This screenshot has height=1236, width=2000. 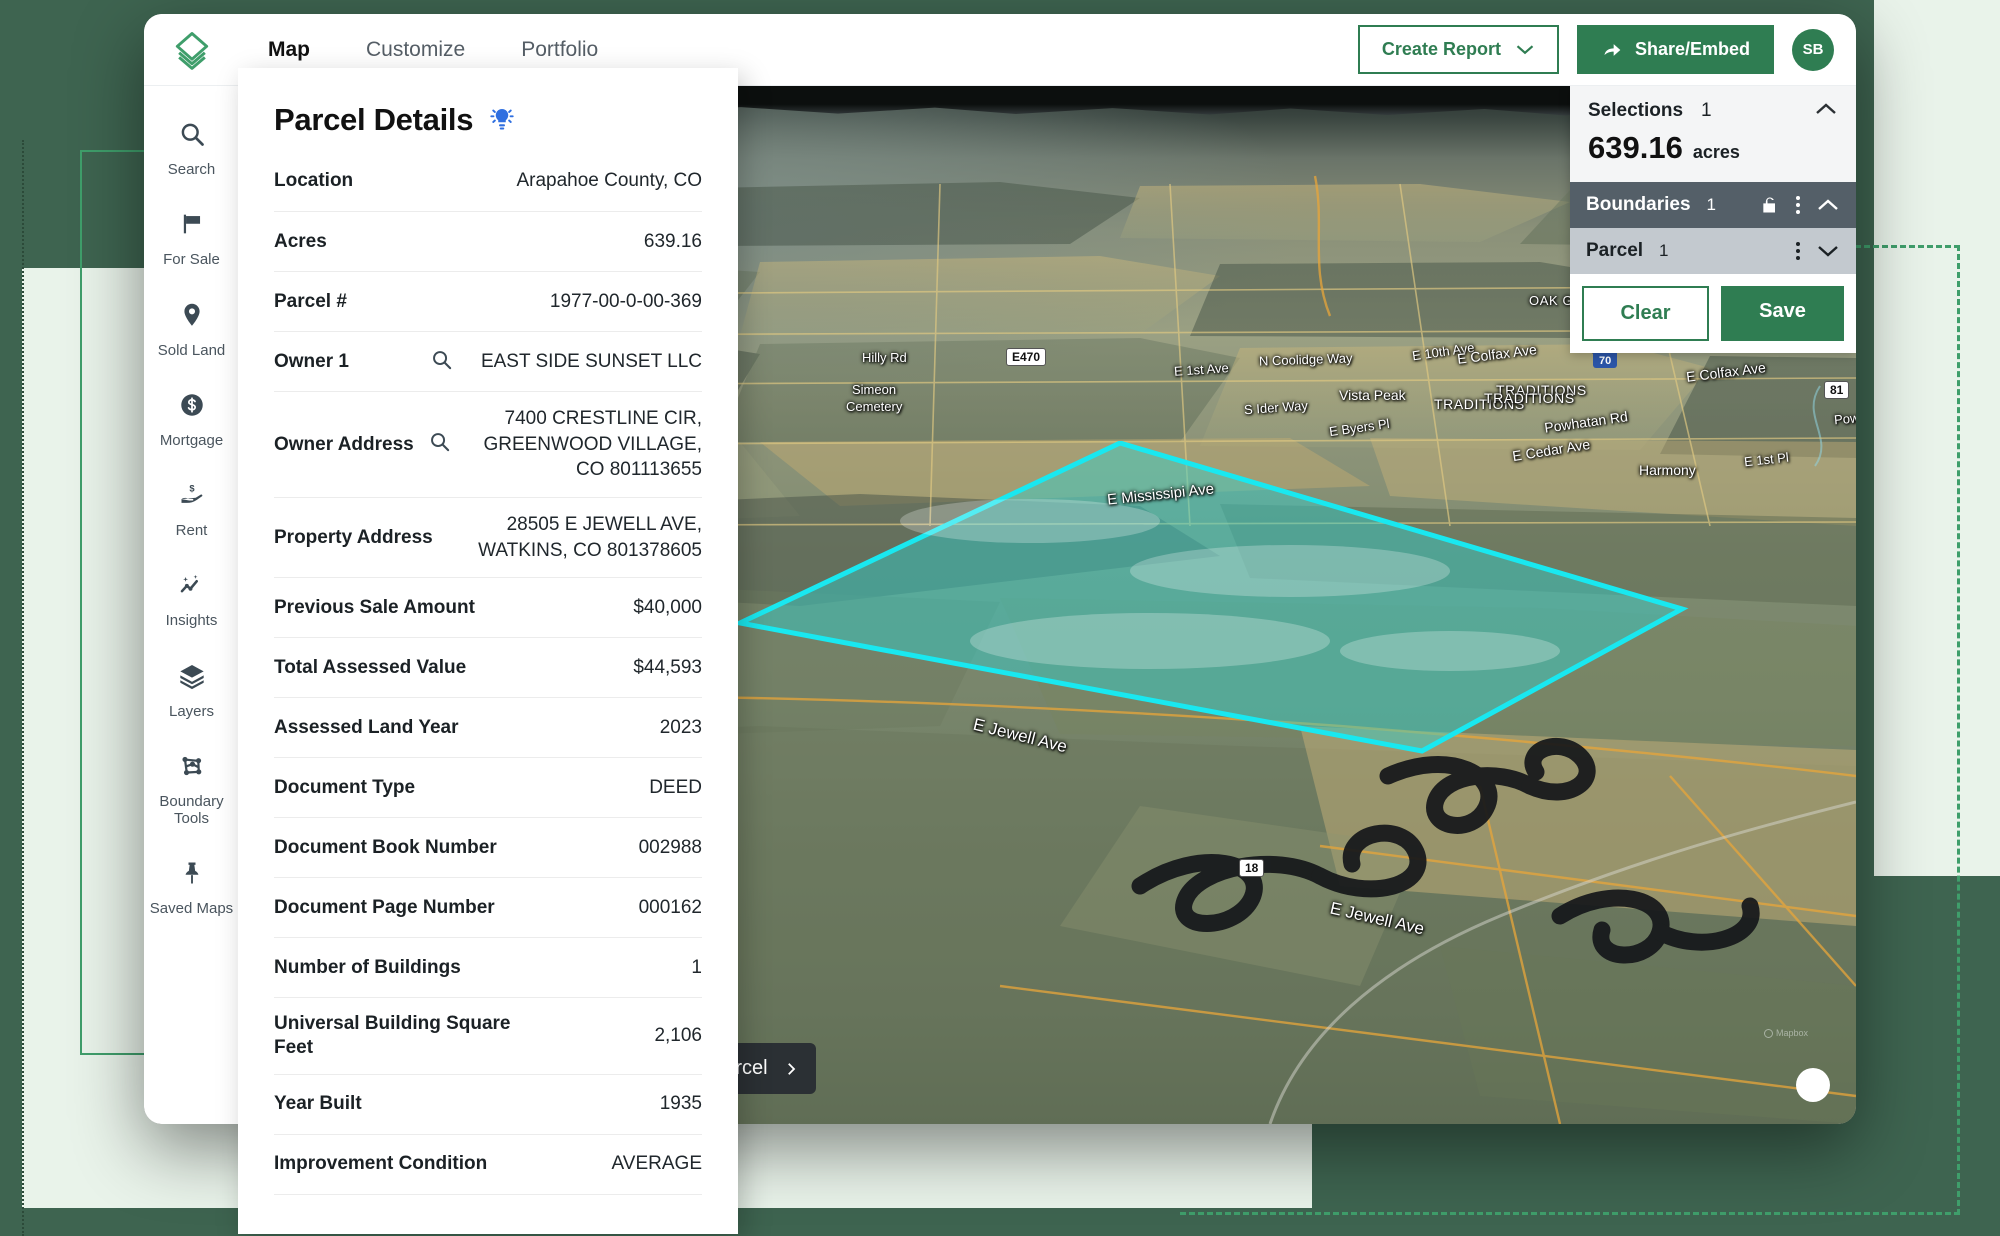 I want to click on share-embed-label: Share/Embed, so click(x=1692, y=49).